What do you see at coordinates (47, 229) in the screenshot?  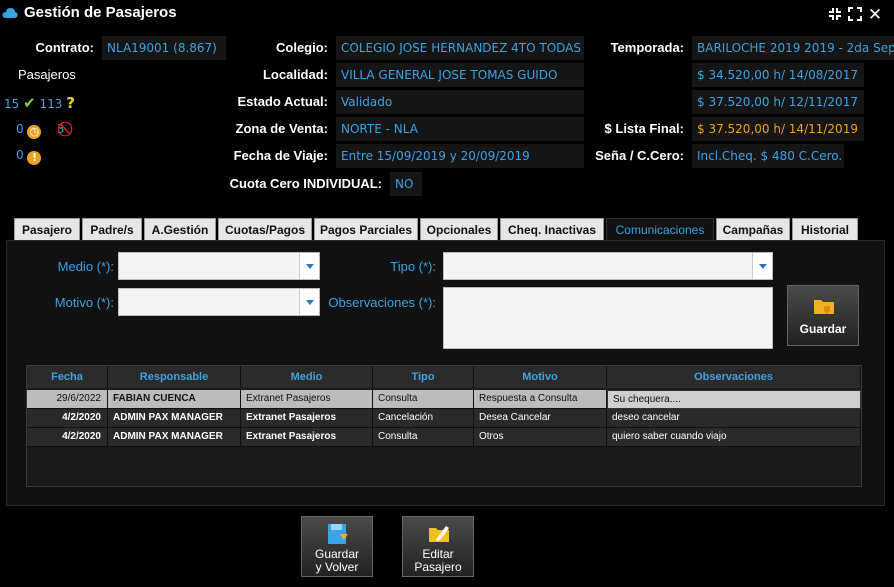 I see `tab-pasajero: Pasajero` at bounding box center [47, 229].